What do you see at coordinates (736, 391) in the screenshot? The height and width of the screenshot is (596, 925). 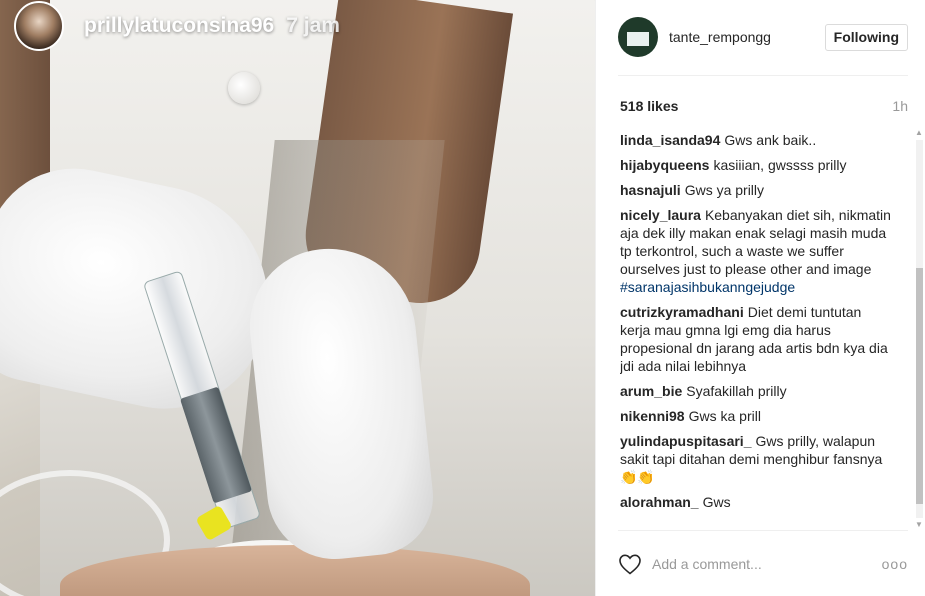 I see `comment-text: Syafakillah prilly` at bounding box center [736, 391].